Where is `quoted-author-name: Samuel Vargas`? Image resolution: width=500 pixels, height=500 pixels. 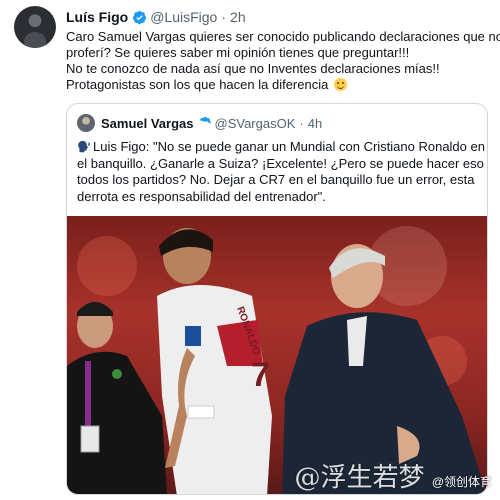 quoted-author-name: Samuel Vargas is located at coordinates (147, 123).